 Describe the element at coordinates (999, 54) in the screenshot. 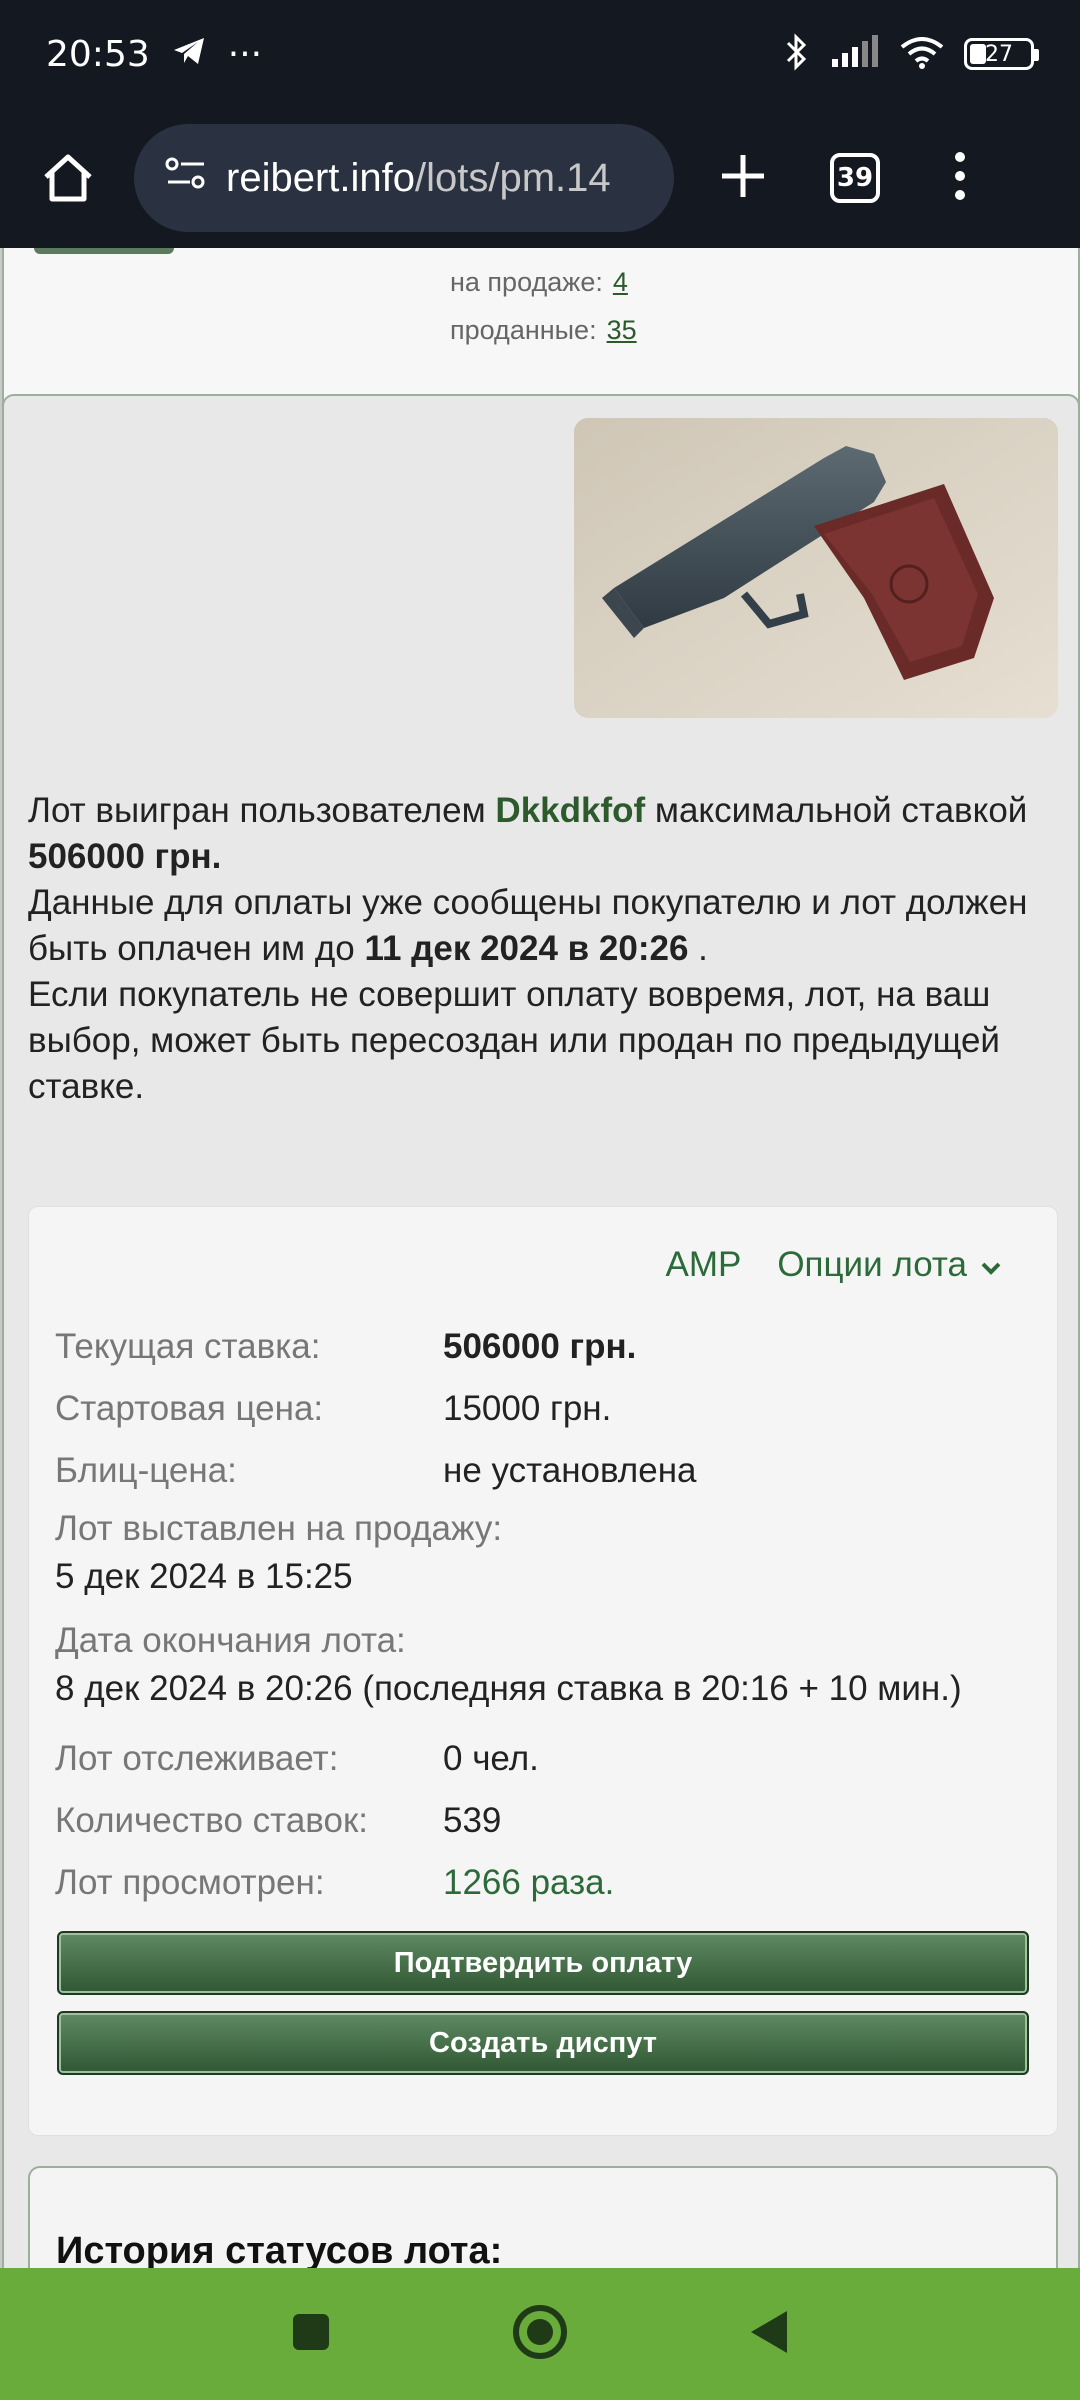

I see `battery-level: 27` at that location.